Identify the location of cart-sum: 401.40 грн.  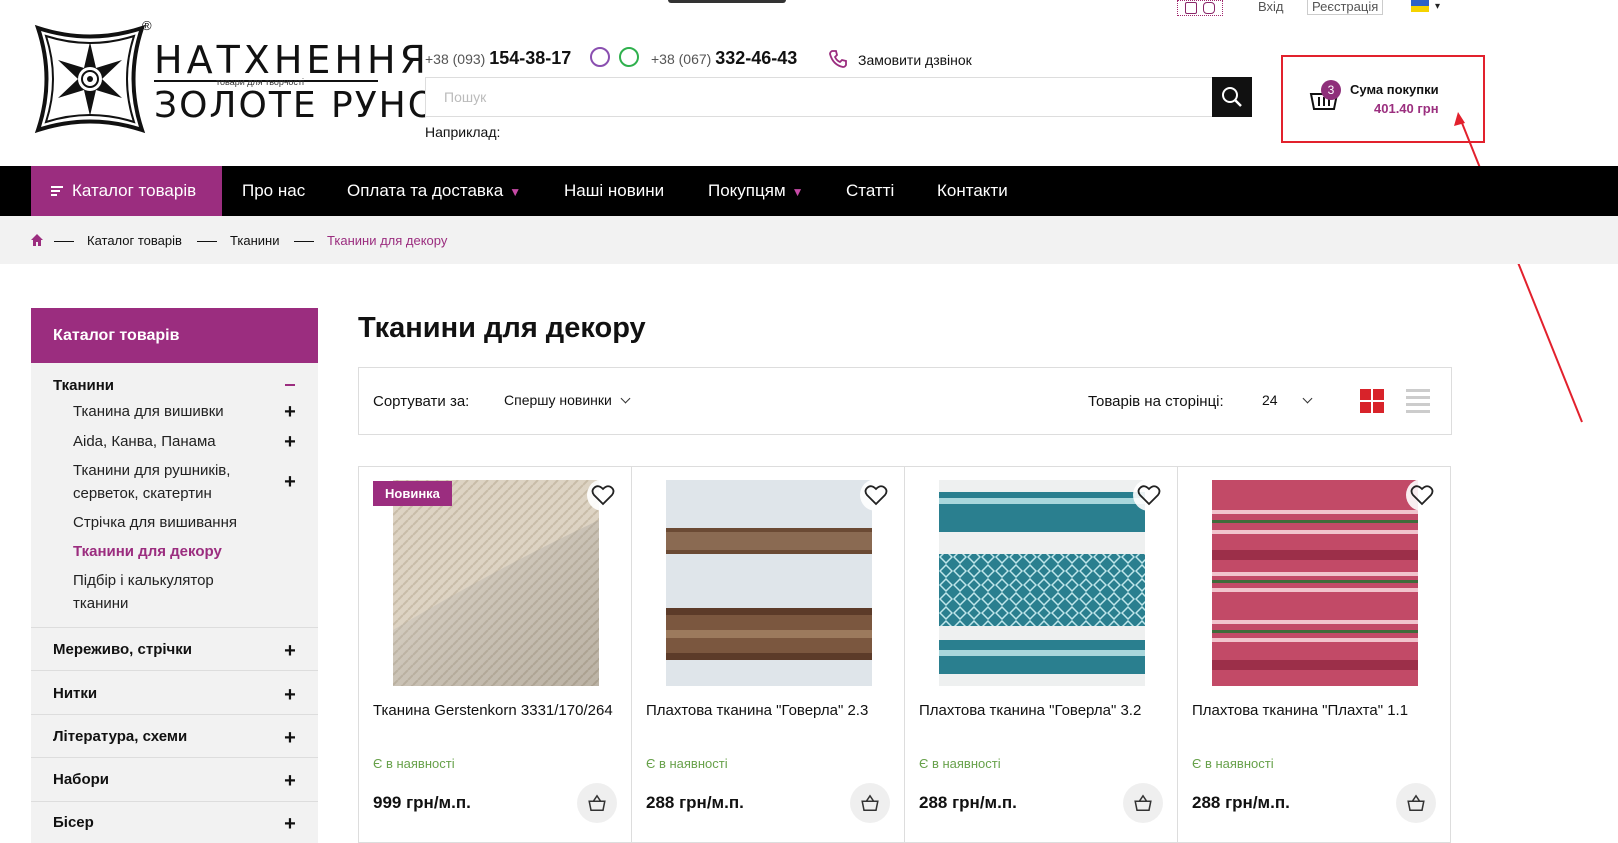
(1406, 108).